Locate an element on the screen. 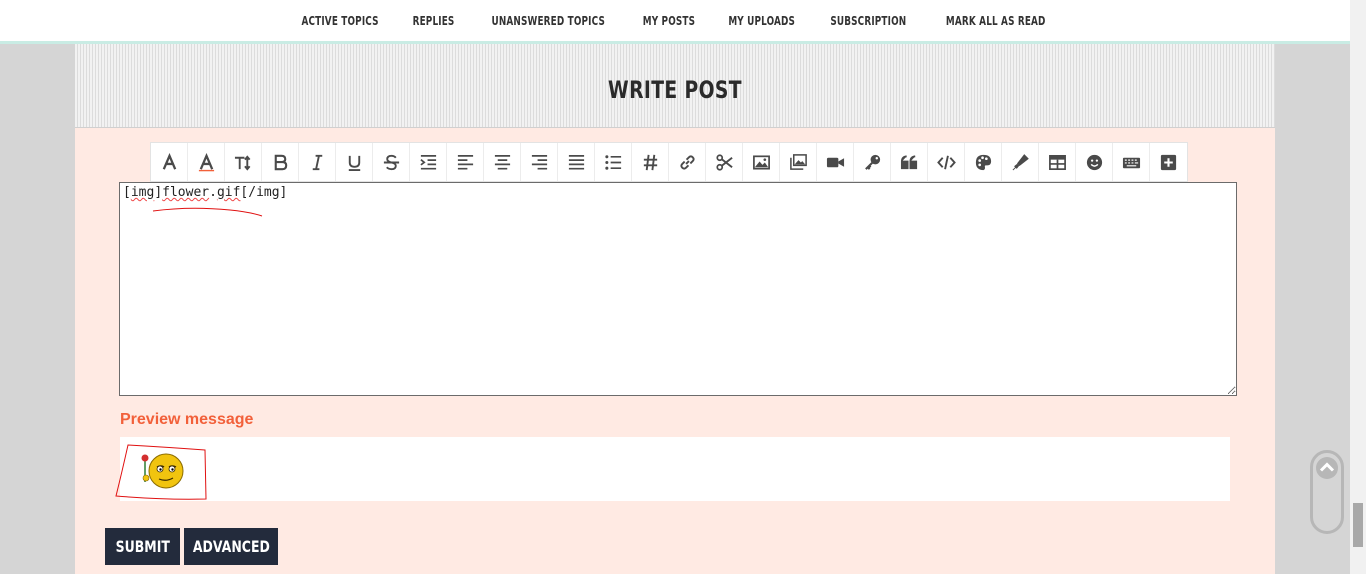 This screenshot has width=1366, height=574. palette-icon is located at coordinates (983, 162).